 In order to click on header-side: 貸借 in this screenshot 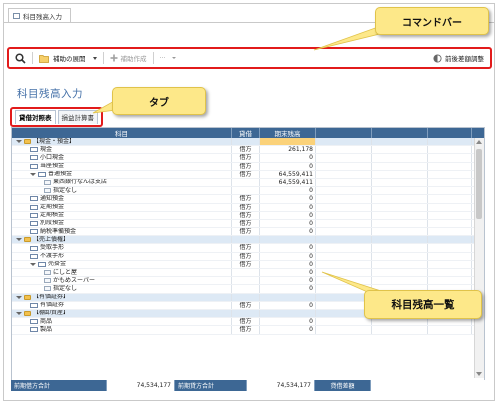, I will do `click(246, 133)`.